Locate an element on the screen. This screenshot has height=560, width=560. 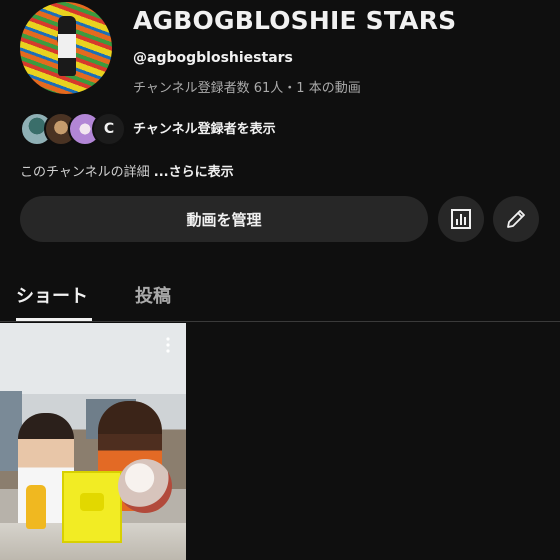
tabs-divider is located at coordinates (280, 321).